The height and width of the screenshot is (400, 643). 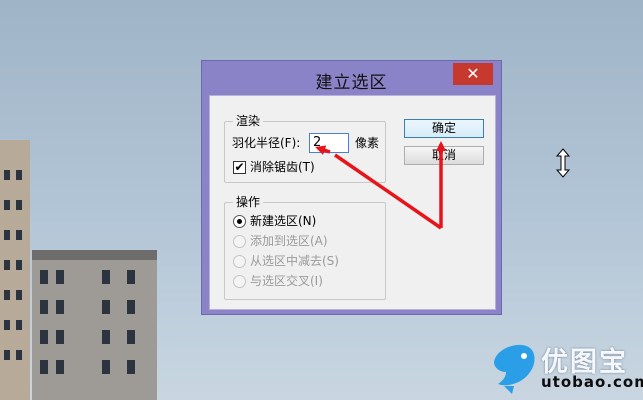 What do you see at coordinates (388, 191) in the screenshot?
I see `annotation-arrow-path` at bounding box center [388, 191].